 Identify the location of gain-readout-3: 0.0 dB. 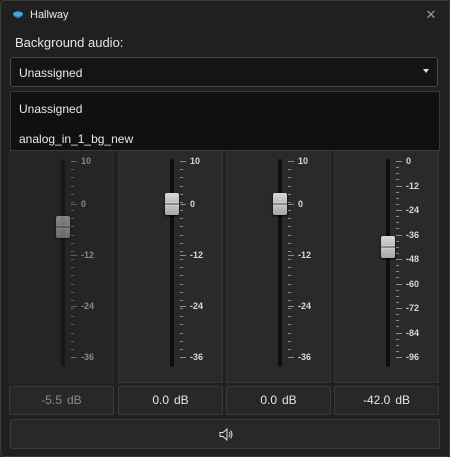
(278, 400).